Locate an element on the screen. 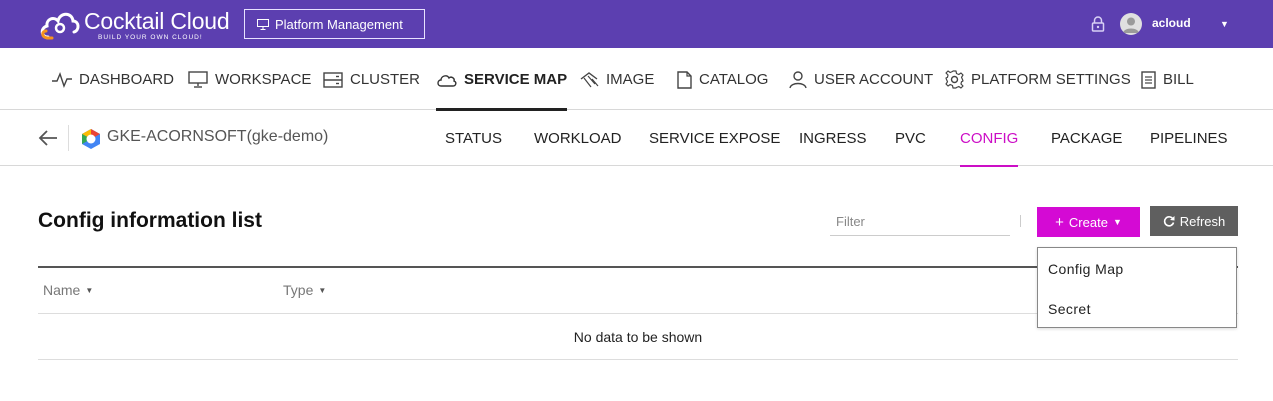 The image size is (1273, 401). nav-item-user-account: USER ACCOUNT is located at coordinates (861, 79).